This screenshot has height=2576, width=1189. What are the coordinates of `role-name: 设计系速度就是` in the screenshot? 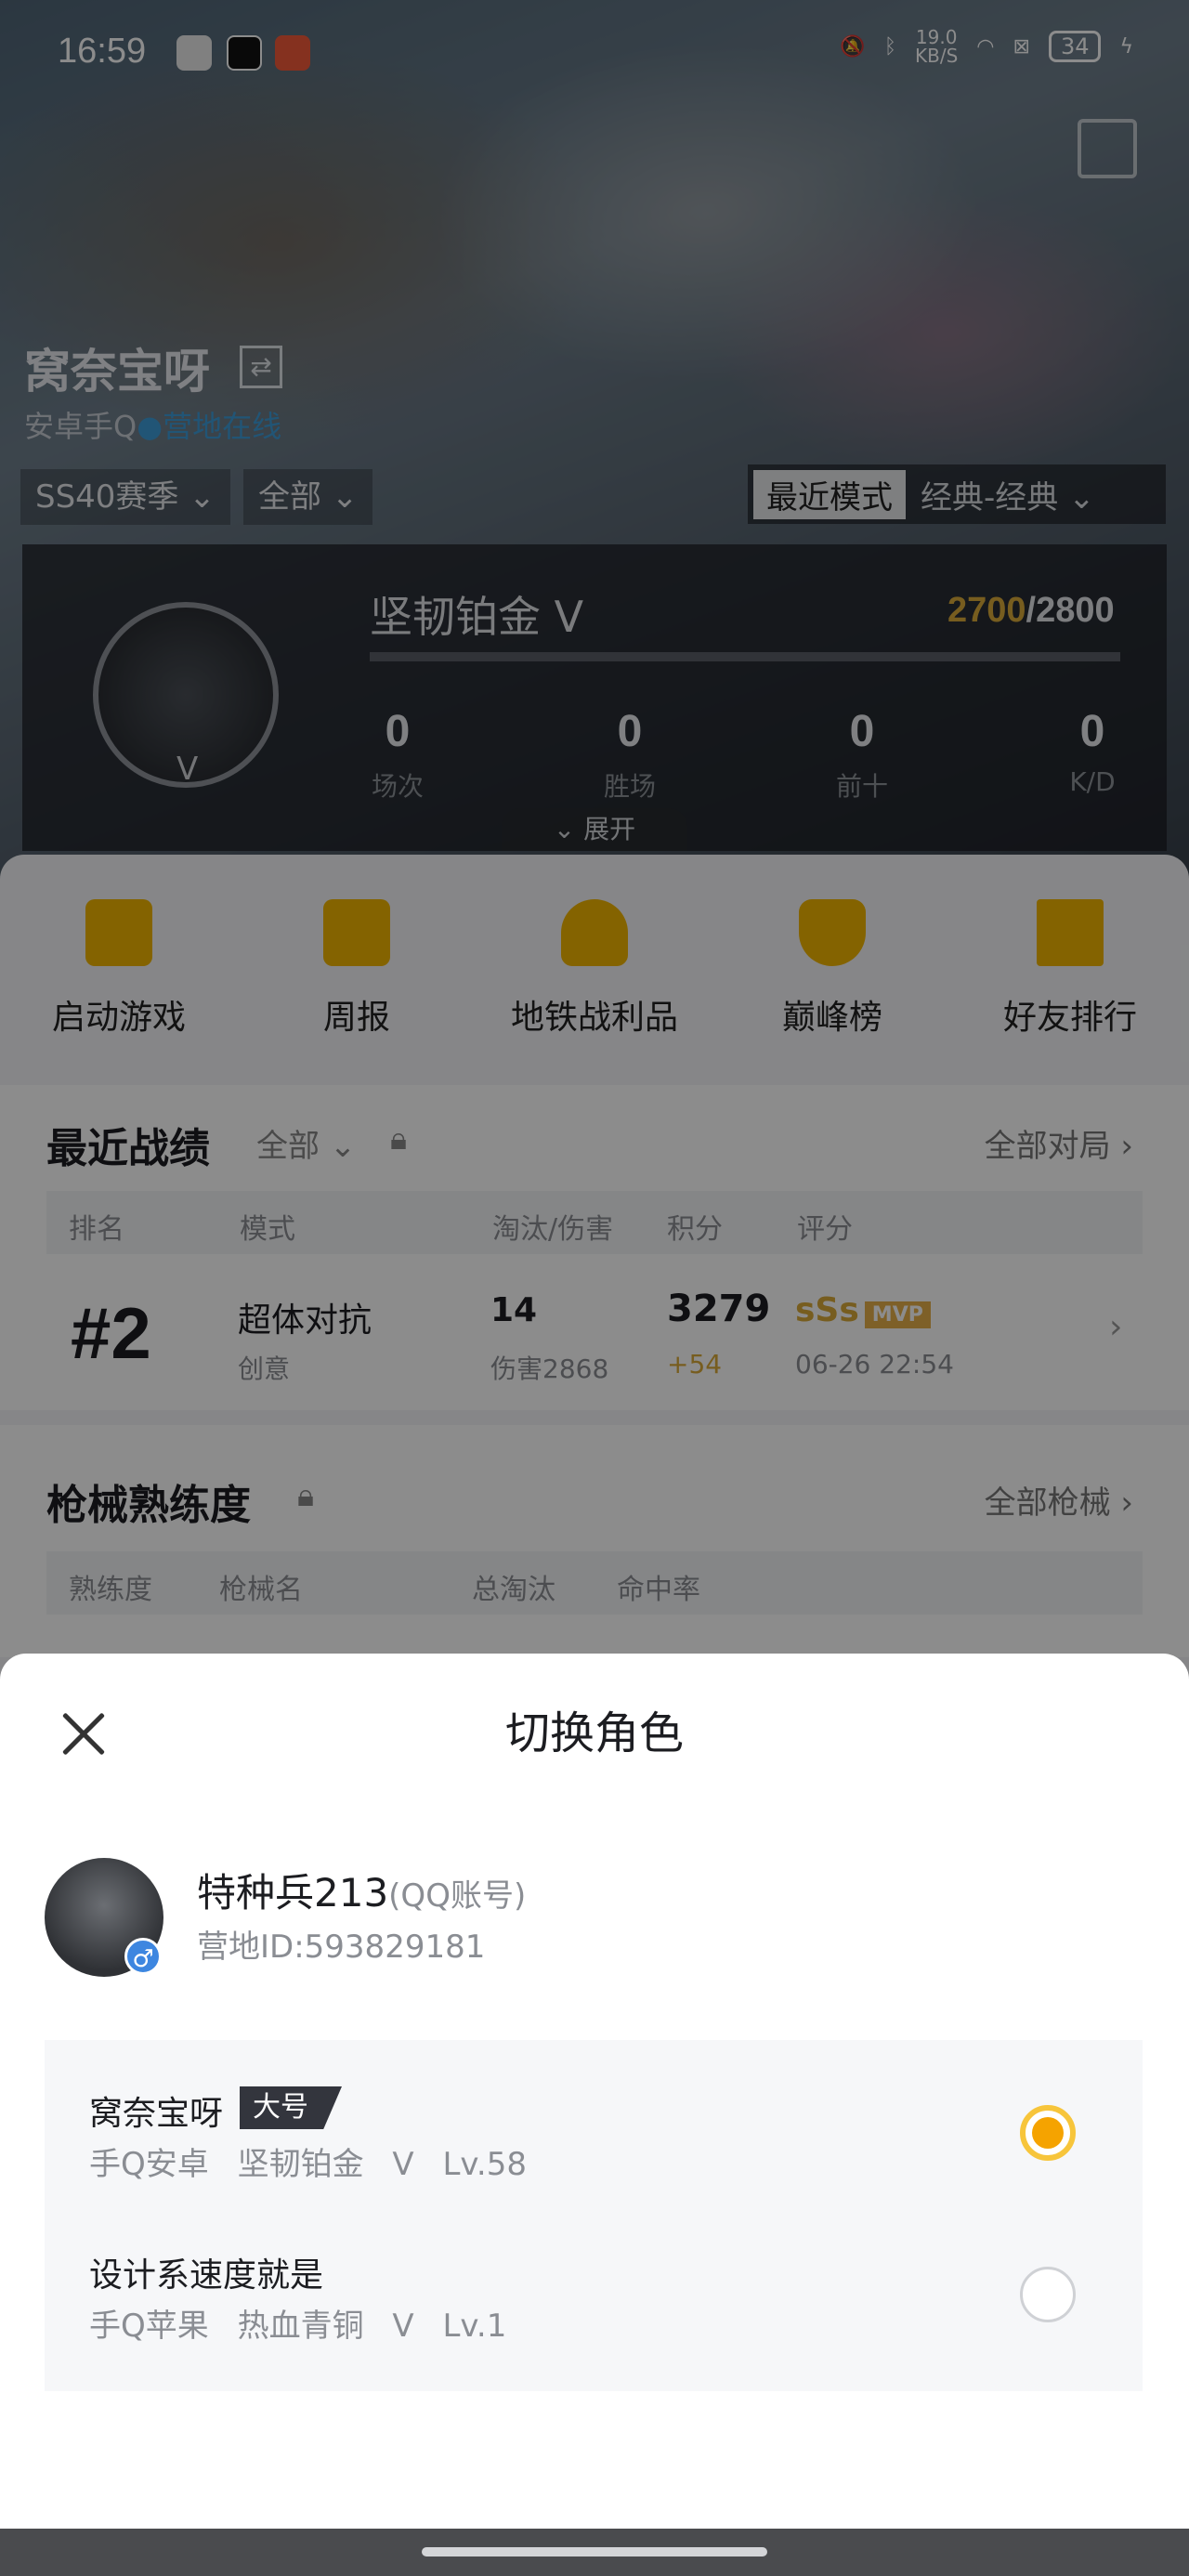 It's located at (207, 2275).